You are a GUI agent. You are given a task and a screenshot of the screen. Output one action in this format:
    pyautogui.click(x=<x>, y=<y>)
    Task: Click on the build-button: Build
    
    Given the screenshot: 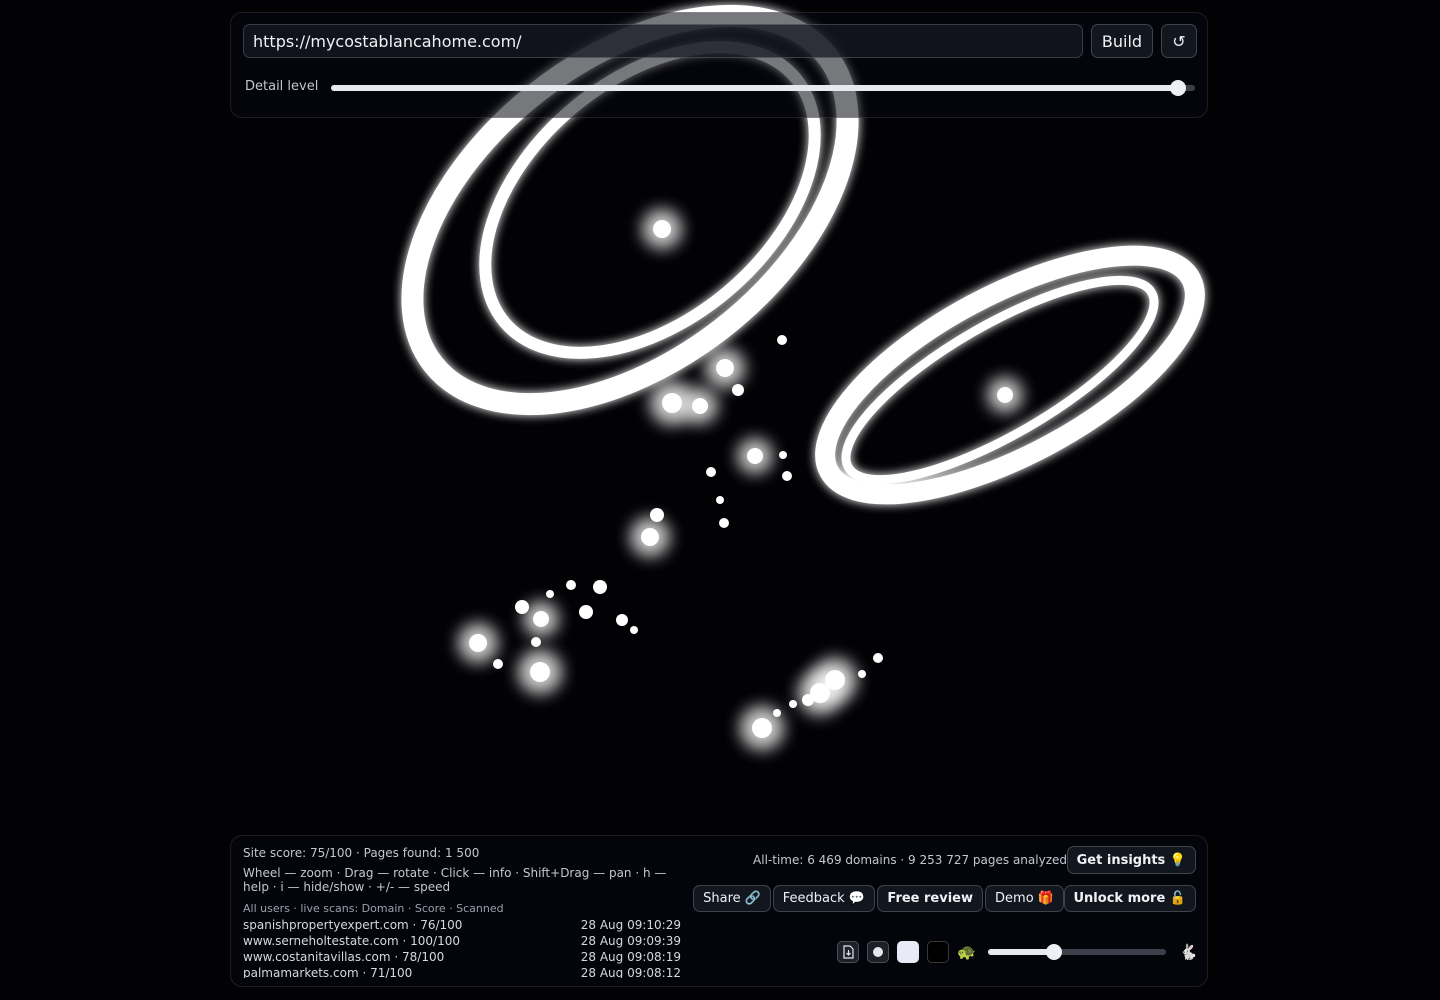 What is the action you would take?
    pyautogui.click(x=1122, y=41)
    